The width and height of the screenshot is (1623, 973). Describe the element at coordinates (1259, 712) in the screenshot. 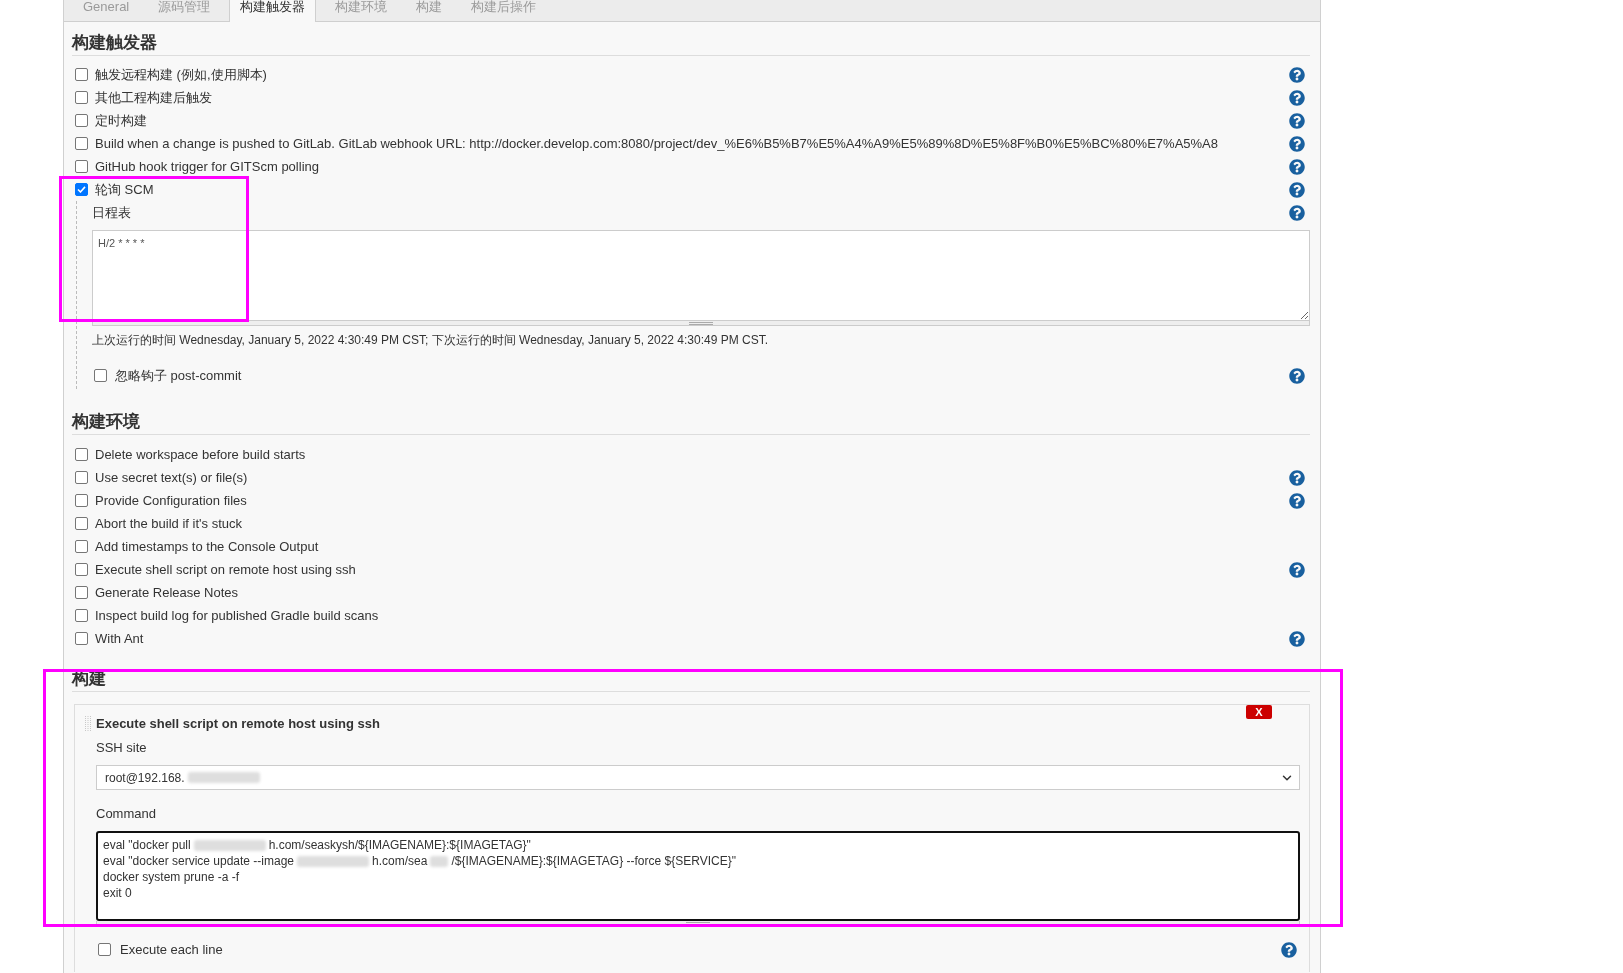

I see `delete-button: X` at that location.